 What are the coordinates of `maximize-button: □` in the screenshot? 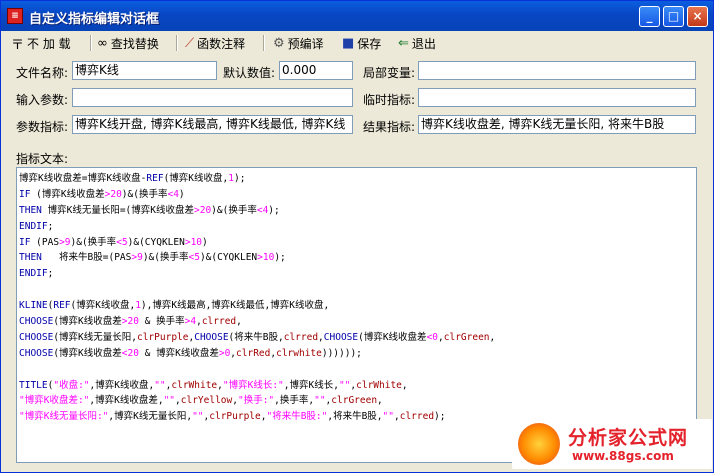 It's located at (673, 16).